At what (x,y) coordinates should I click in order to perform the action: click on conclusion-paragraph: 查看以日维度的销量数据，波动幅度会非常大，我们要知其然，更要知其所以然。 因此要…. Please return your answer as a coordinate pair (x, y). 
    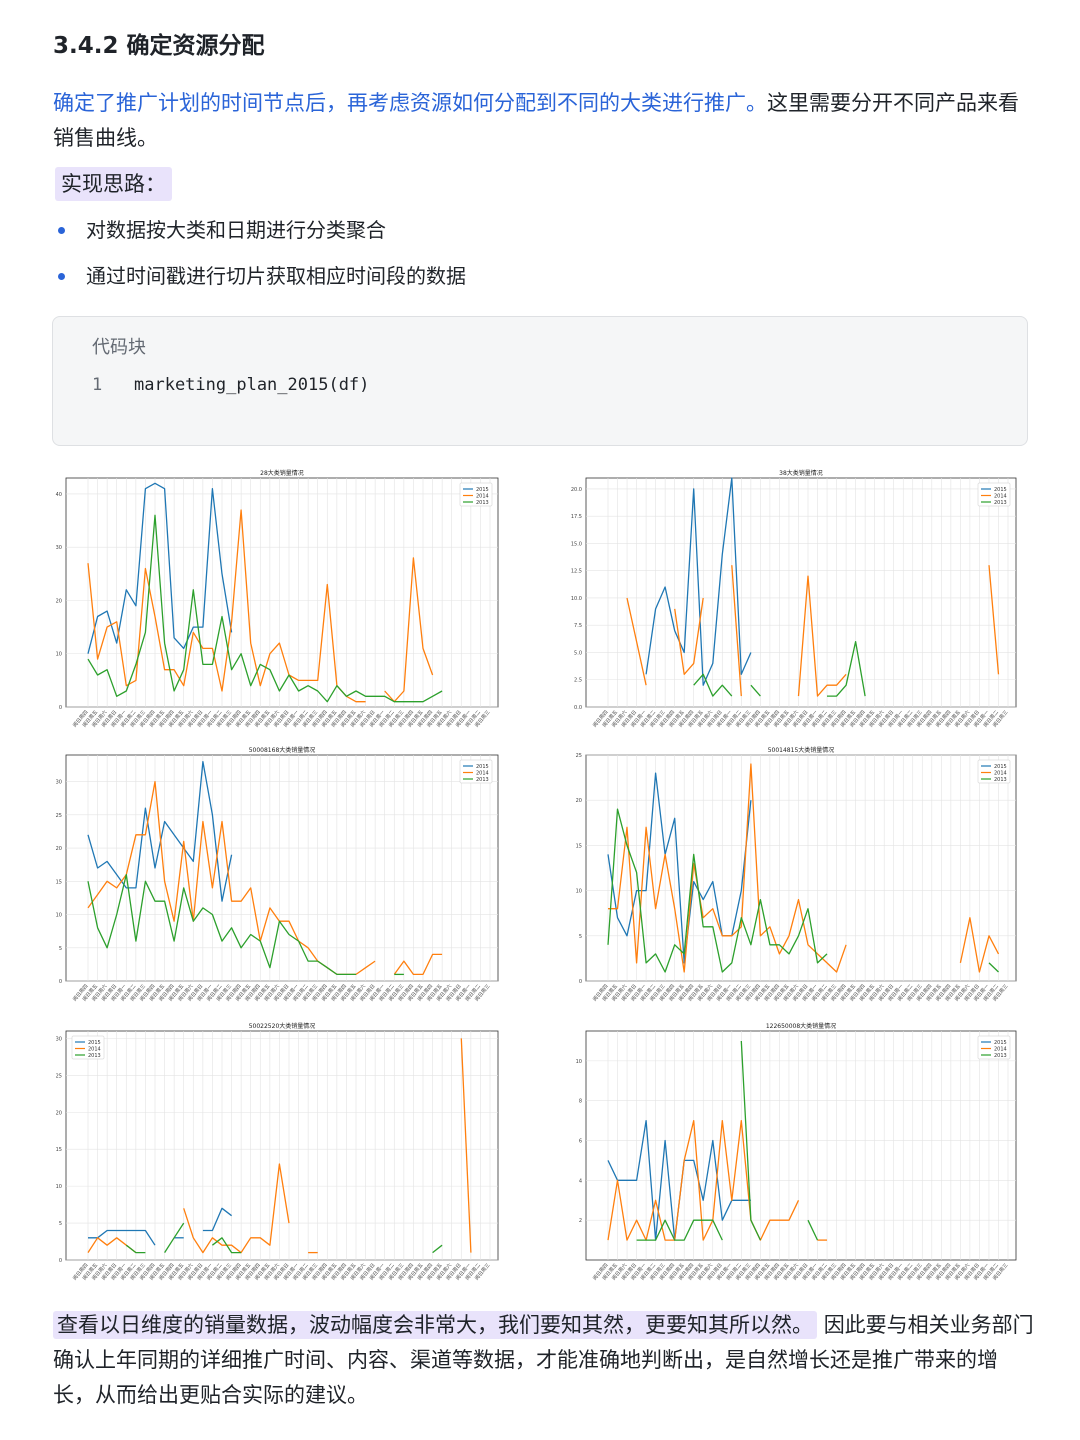
    Looking at the image, I should click on (545, 1360).